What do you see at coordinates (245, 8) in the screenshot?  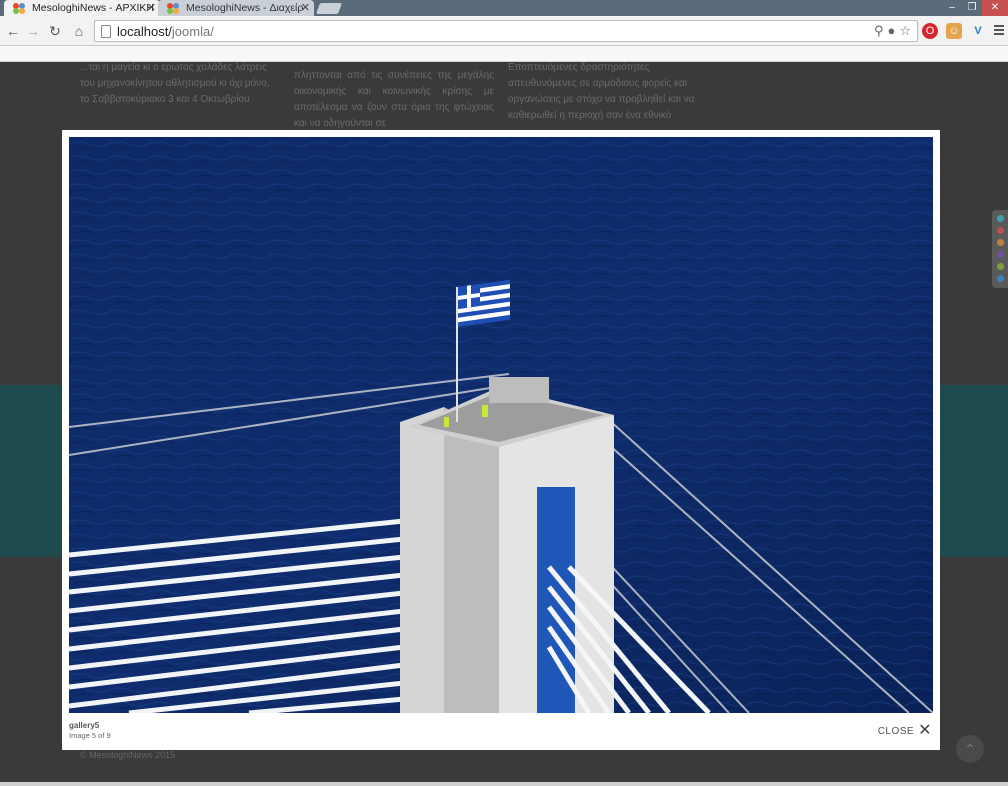 I see `tab-title: MesologhiNews - Διαχείρ` at bounding box center [245, 8].